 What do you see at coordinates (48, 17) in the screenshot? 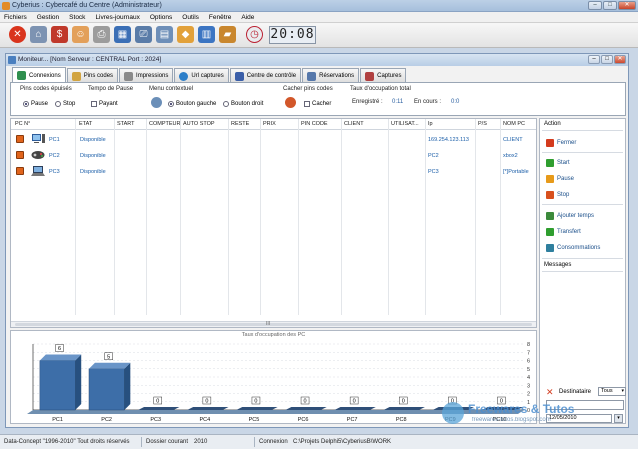
I see `menu-gestion: Gestion` at bounding box center [48, 17].